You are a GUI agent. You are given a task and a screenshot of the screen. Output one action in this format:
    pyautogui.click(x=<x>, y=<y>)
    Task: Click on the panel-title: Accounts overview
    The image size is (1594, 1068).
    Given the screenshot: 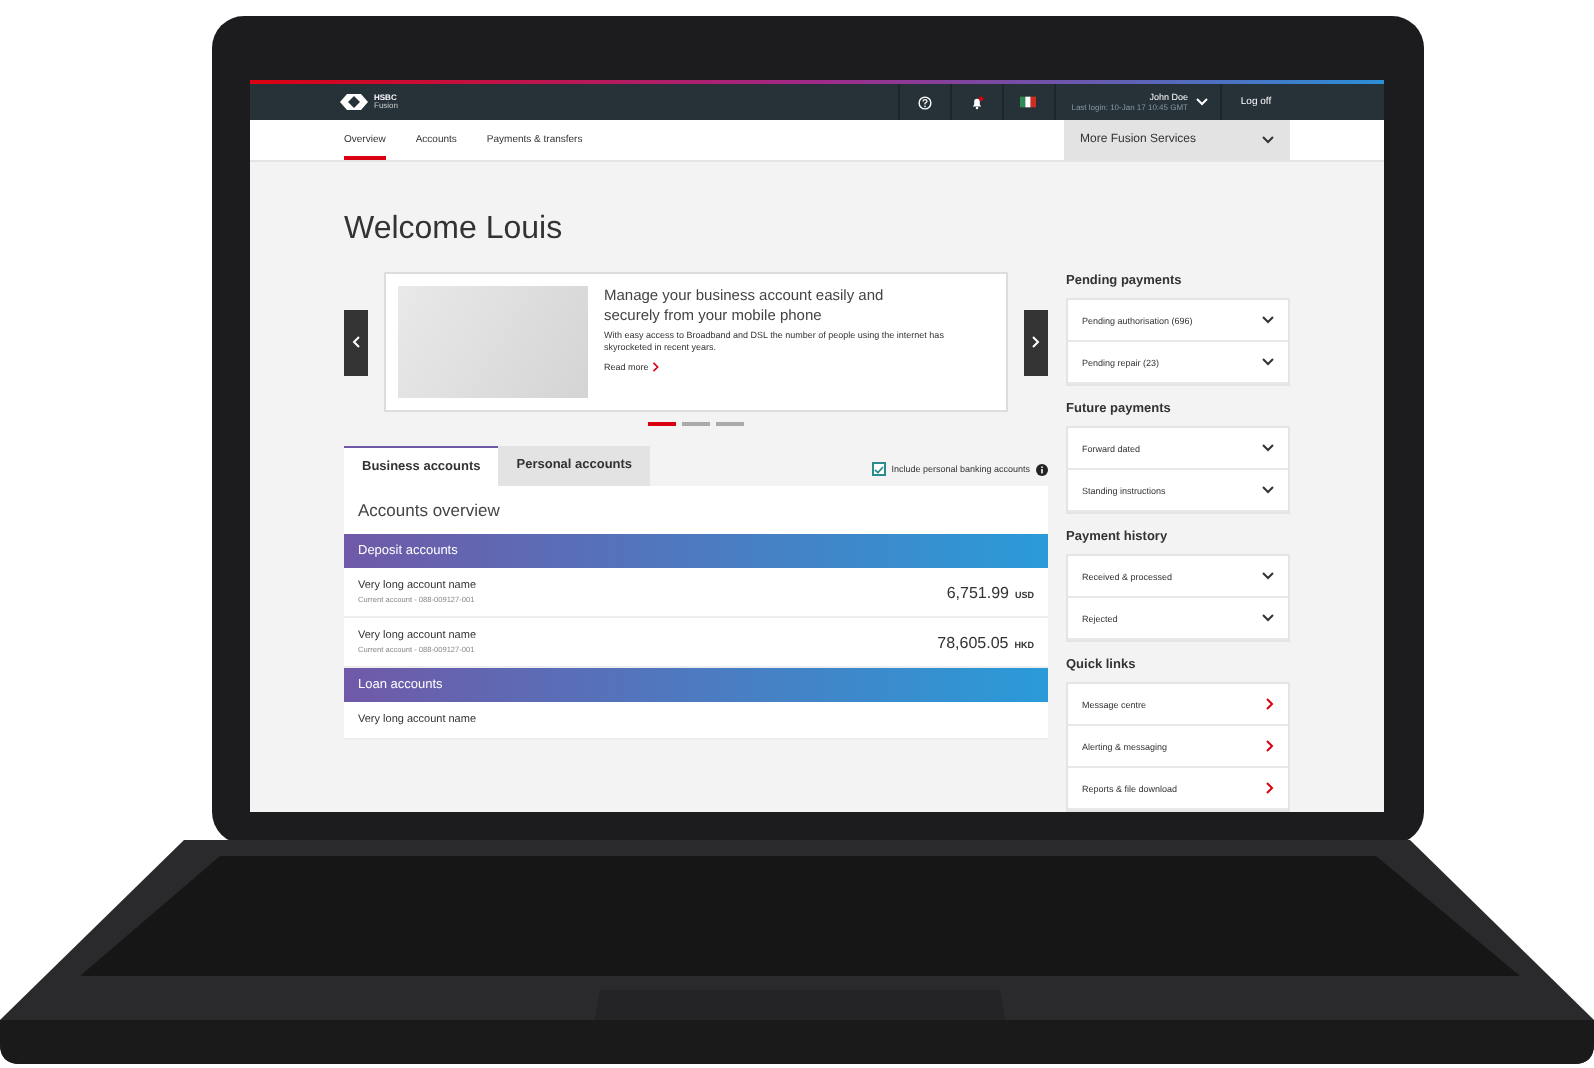 What is the action you would take?
    pyautogui.click(x=429, y=511)
    